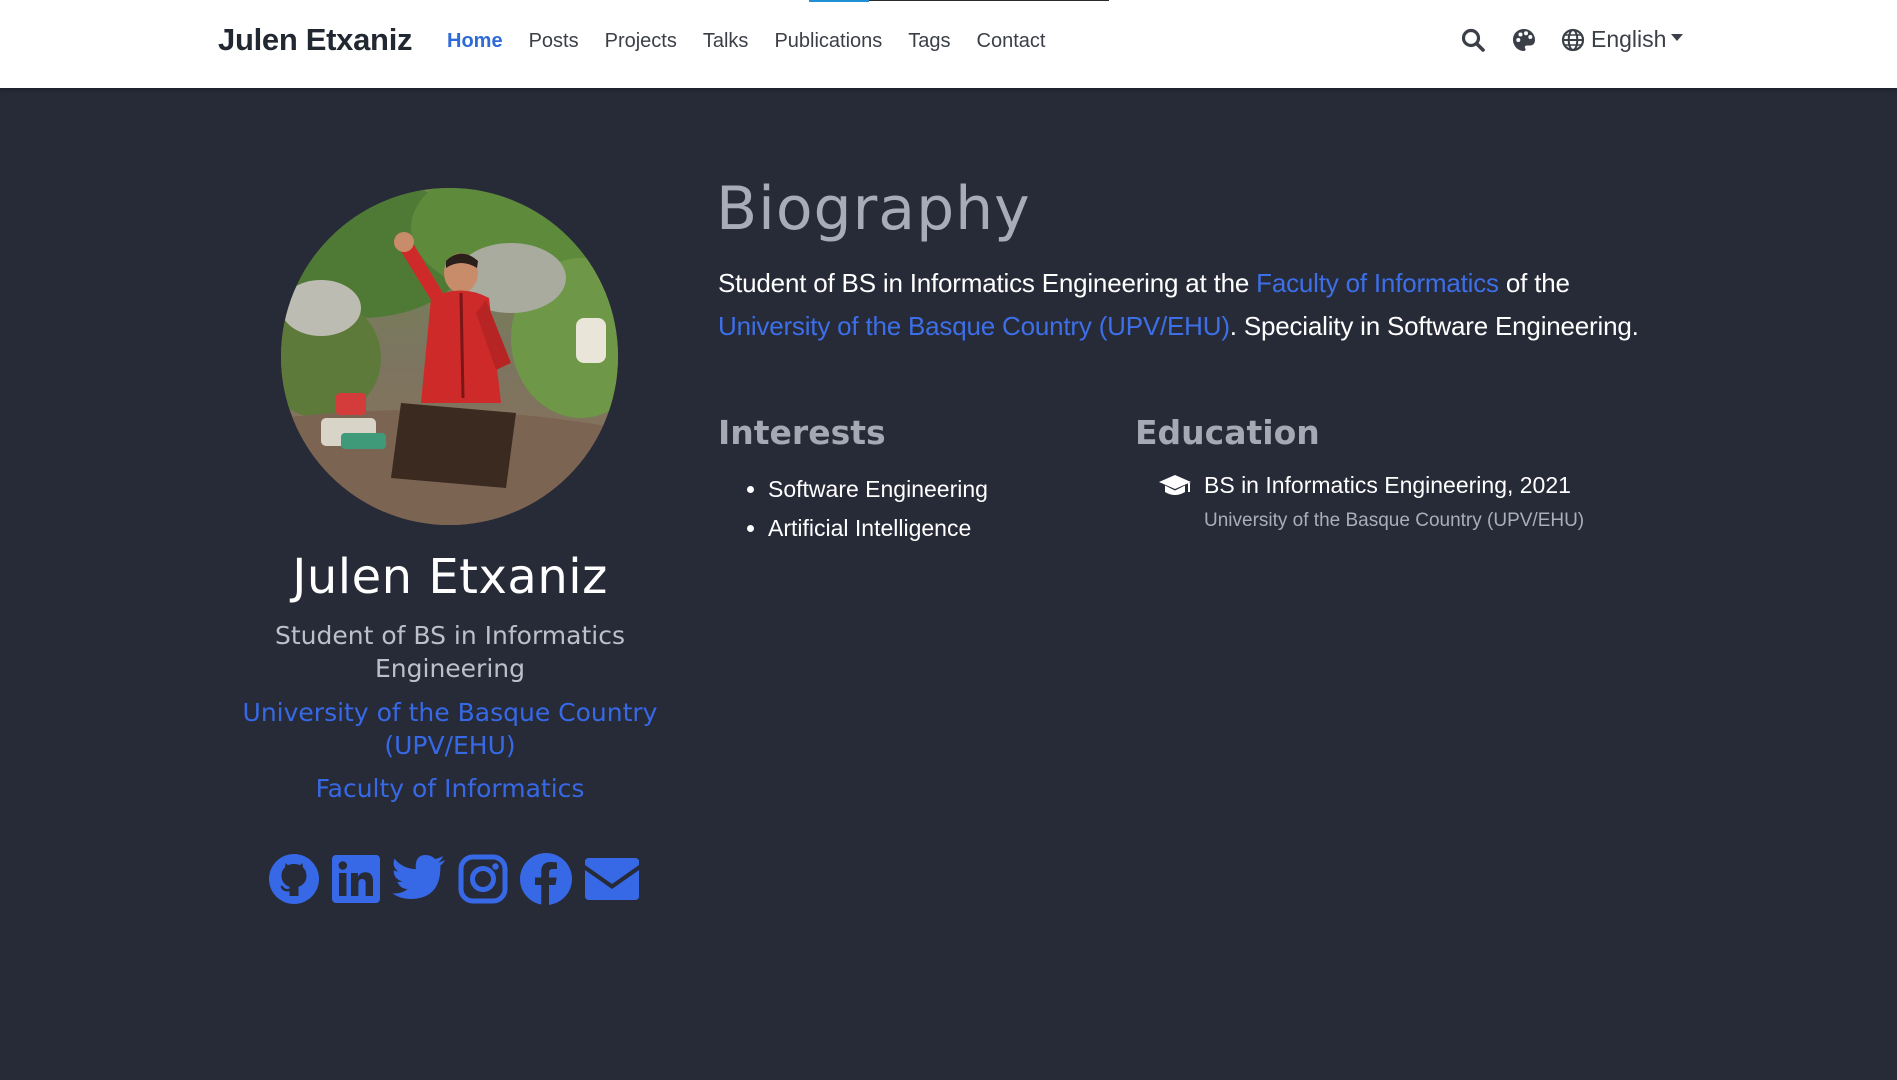 The height and width of the screenshot is (1080, 1897). What do you see at coordinates (929, 41) in the screenshot?
I see `nav-tags: Tags` at bounding box center [929, 41].